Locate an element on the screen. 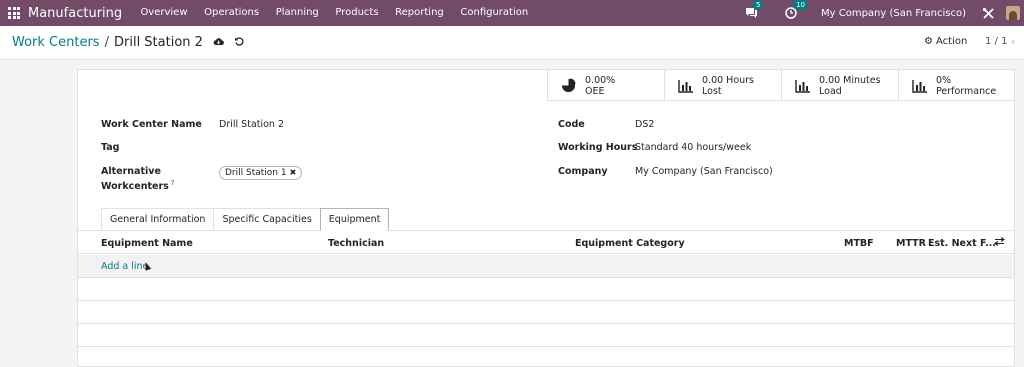 The image size is (1024, 367). apps-menu-icon is located at coordinates (14, 13).